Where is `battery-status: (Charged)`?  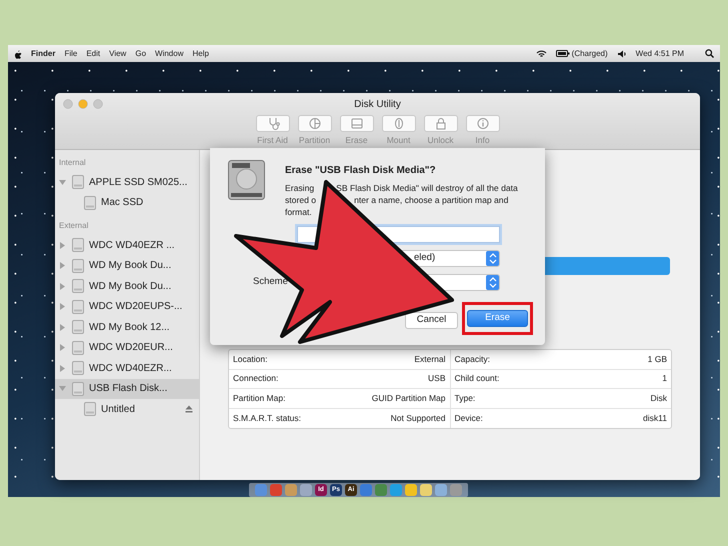
battery-status: (Charged) is located at coordinates (590, 54).